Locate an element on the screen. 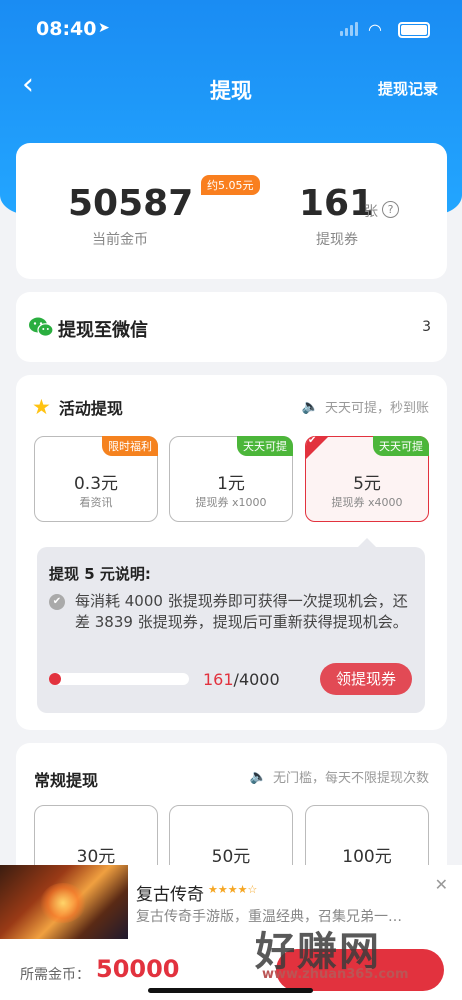  progress-bar is located at coordinates (119, 679).